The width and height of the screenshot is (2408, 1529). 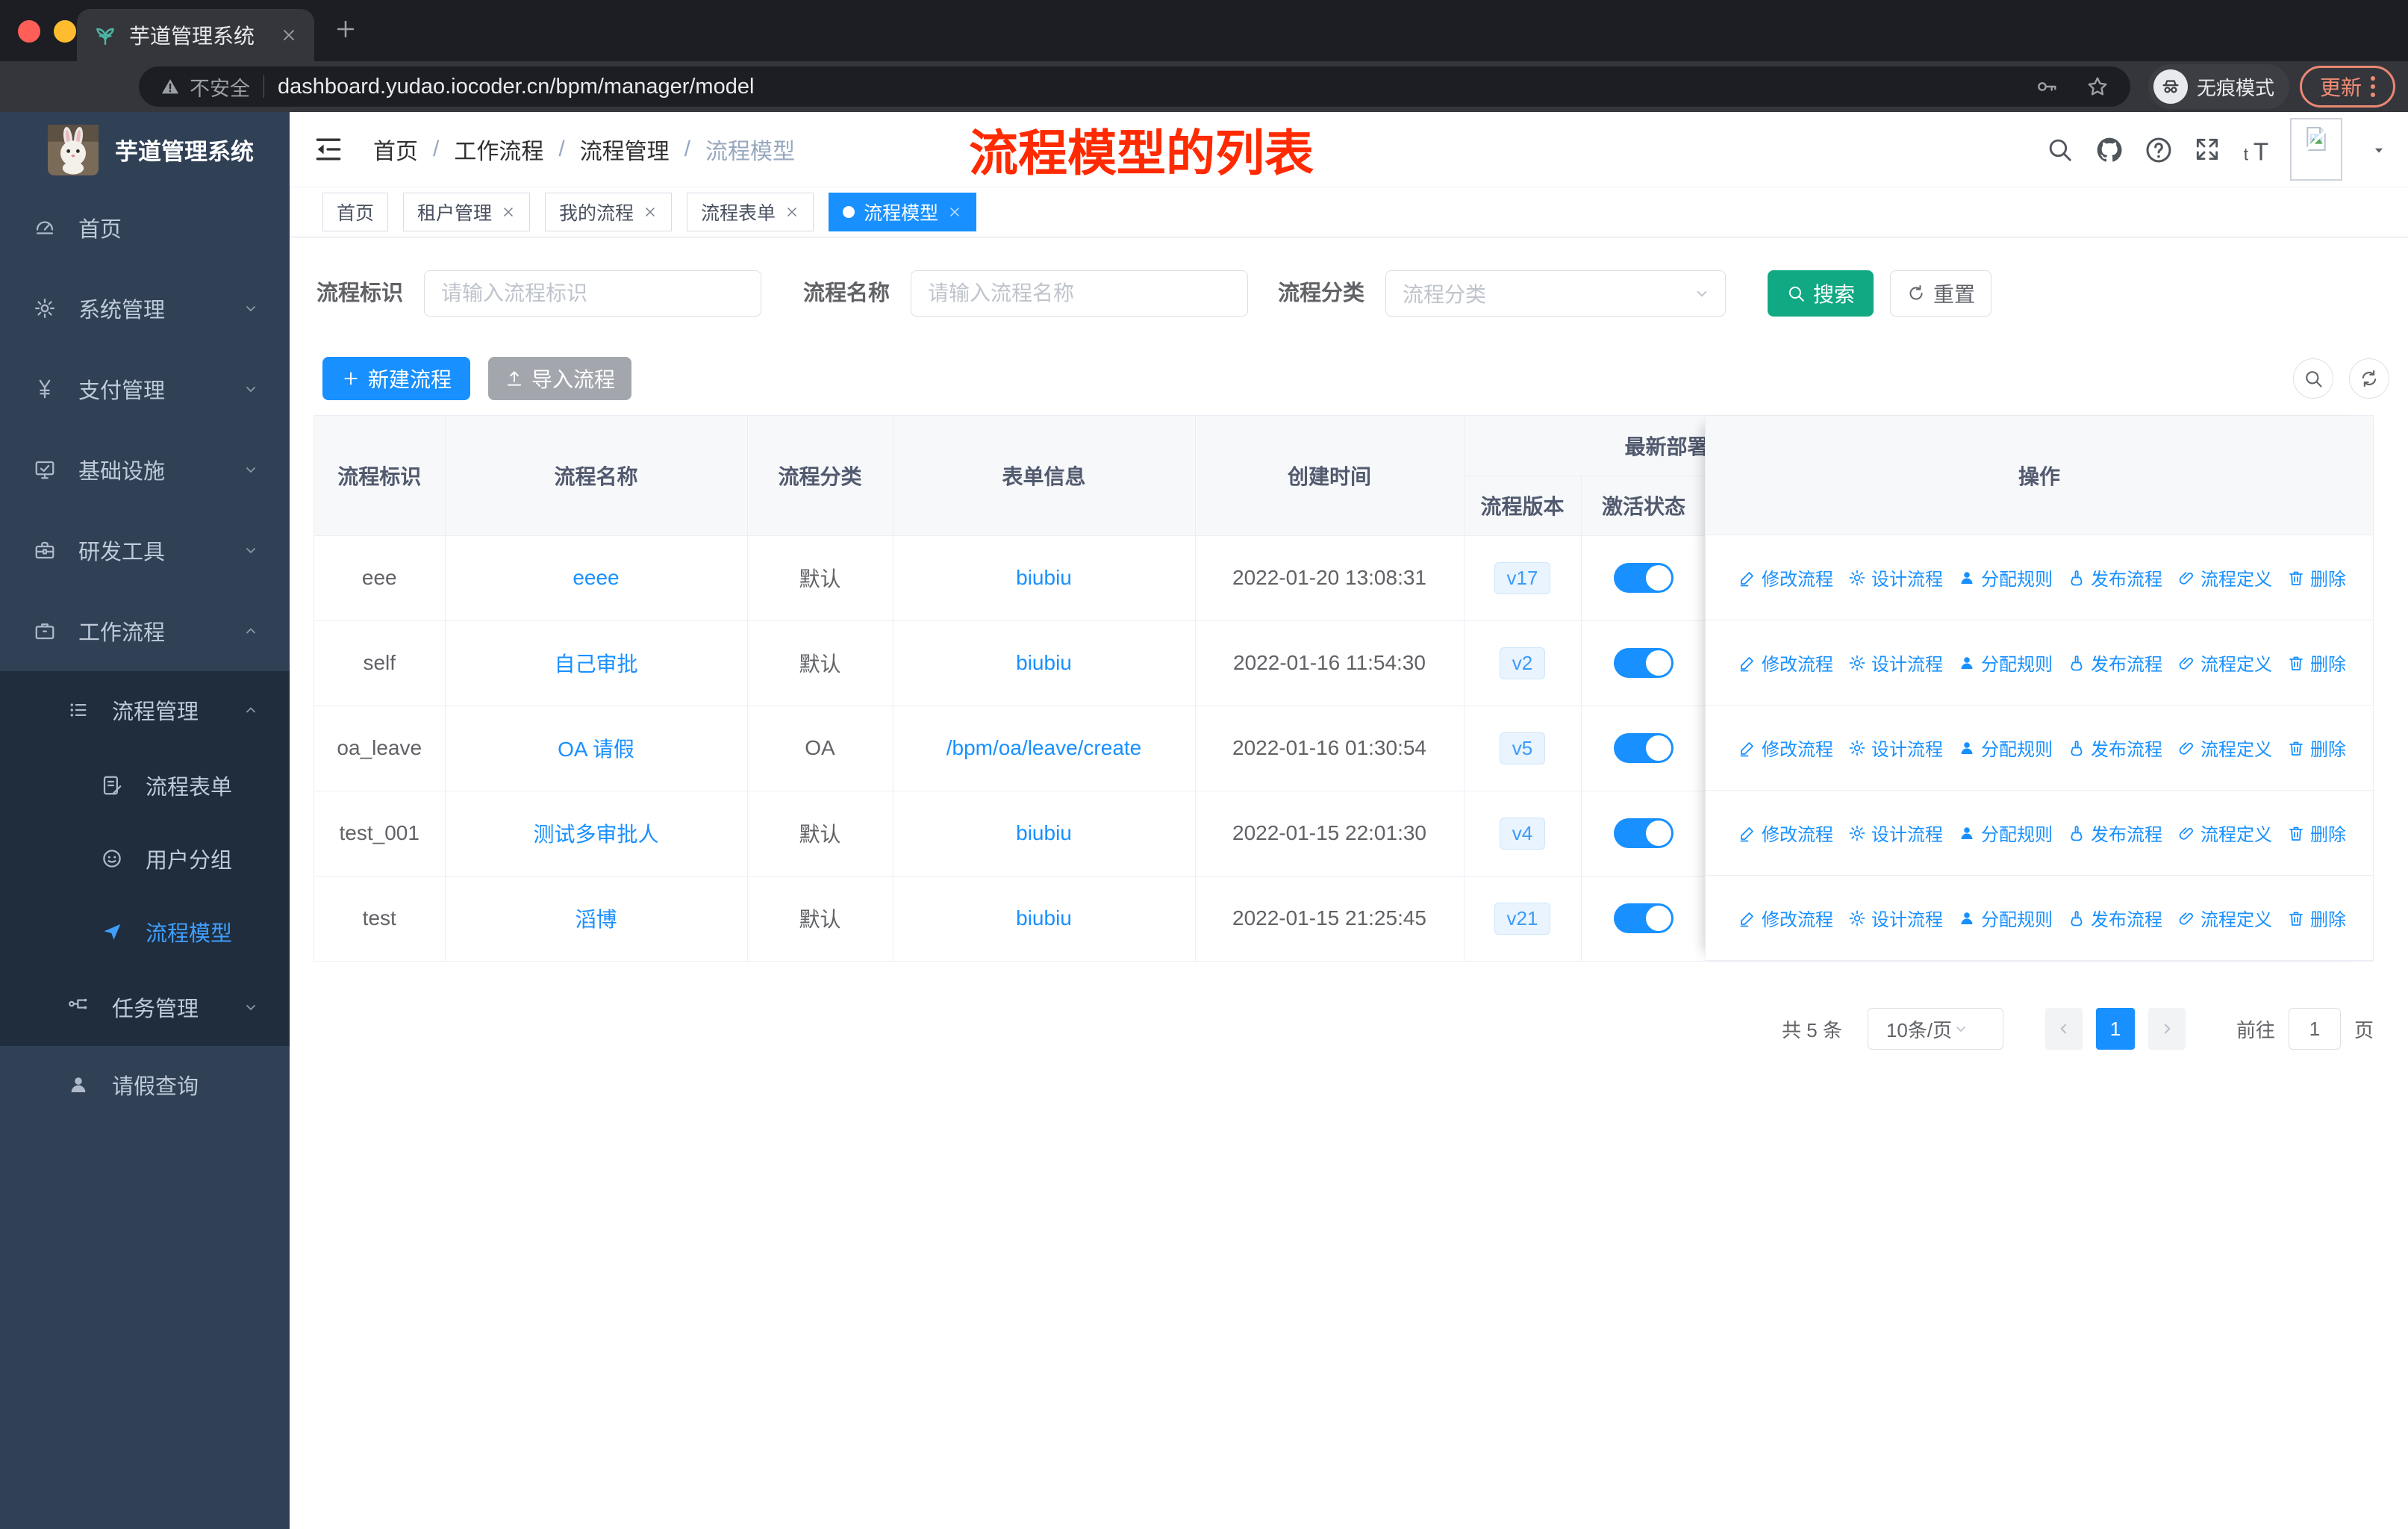 What do you see at coordinates (467, 212) in the screenshot?
I see `tag-item-1: 租户管理` at bounding box center [467, 212].